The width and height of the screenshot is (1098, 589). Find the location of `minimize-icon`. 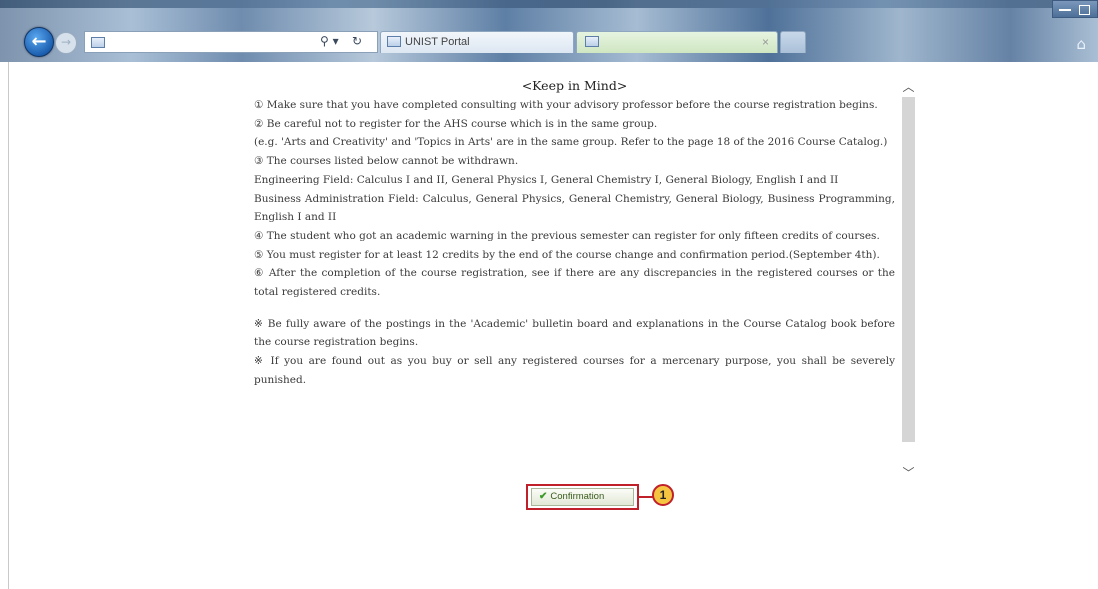

minimize-icon is located at coordinates (1065, 10).